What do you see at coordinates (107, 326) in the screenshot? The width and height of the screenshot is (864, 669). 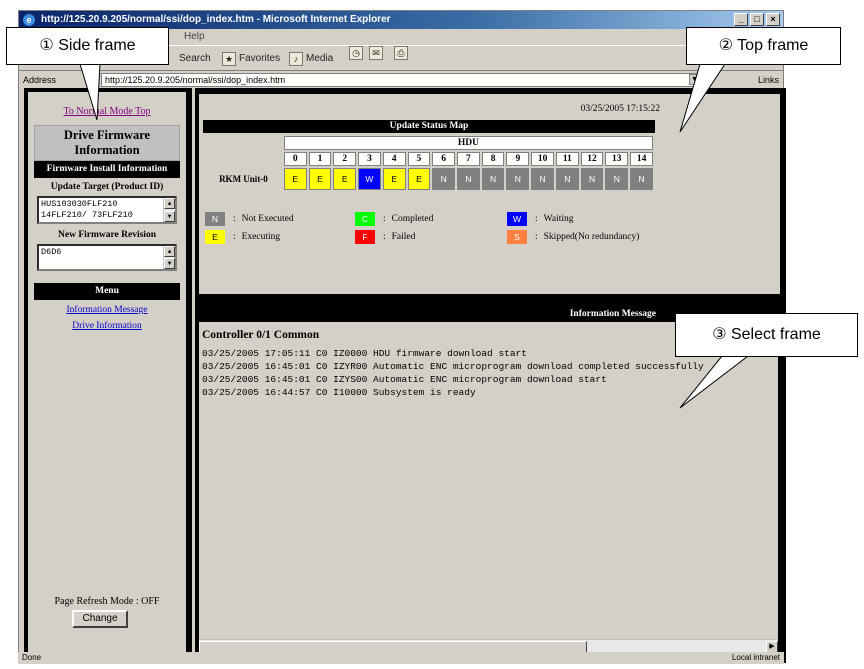 I see `drive-information-link: Drive Information` at bounding box center [107, 326].